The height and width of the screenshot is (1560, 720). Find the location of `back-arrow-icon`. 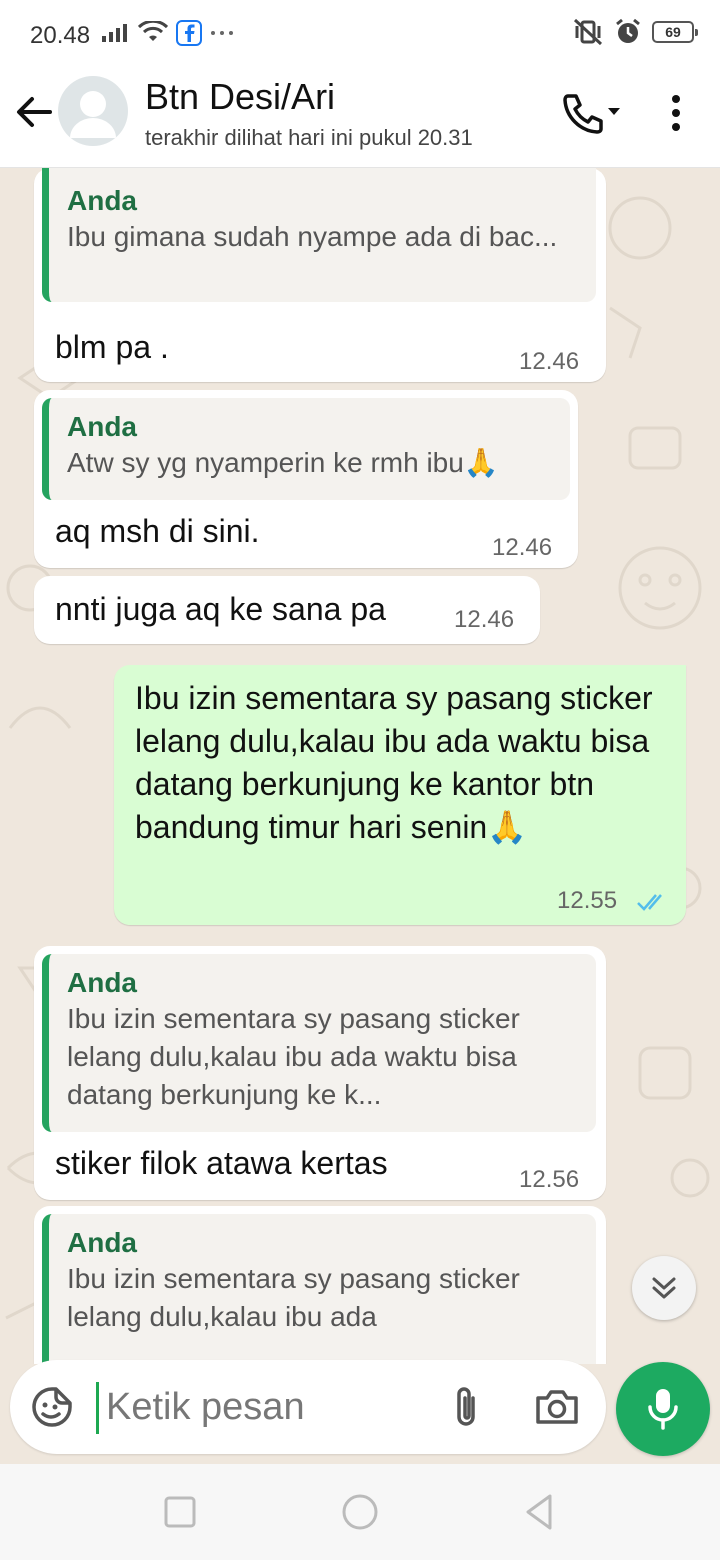

back-arrow-icon is located at coordinates (34, 112).